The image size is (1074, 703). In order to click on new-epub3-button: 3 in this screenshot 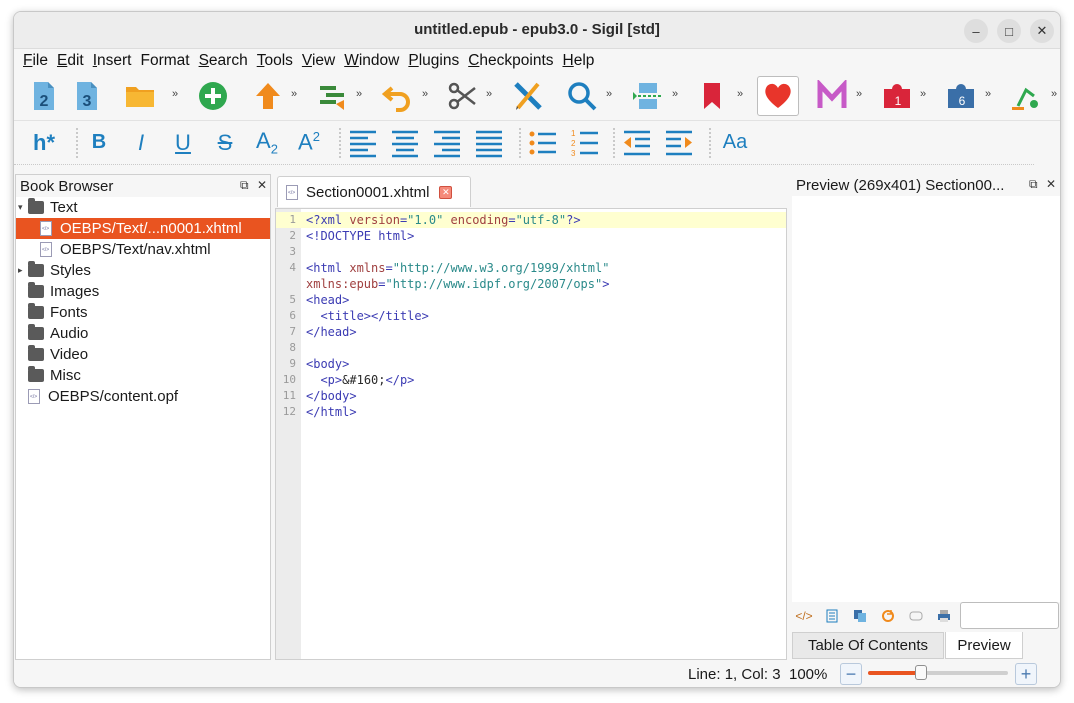, I will do `click(87, 96)`.